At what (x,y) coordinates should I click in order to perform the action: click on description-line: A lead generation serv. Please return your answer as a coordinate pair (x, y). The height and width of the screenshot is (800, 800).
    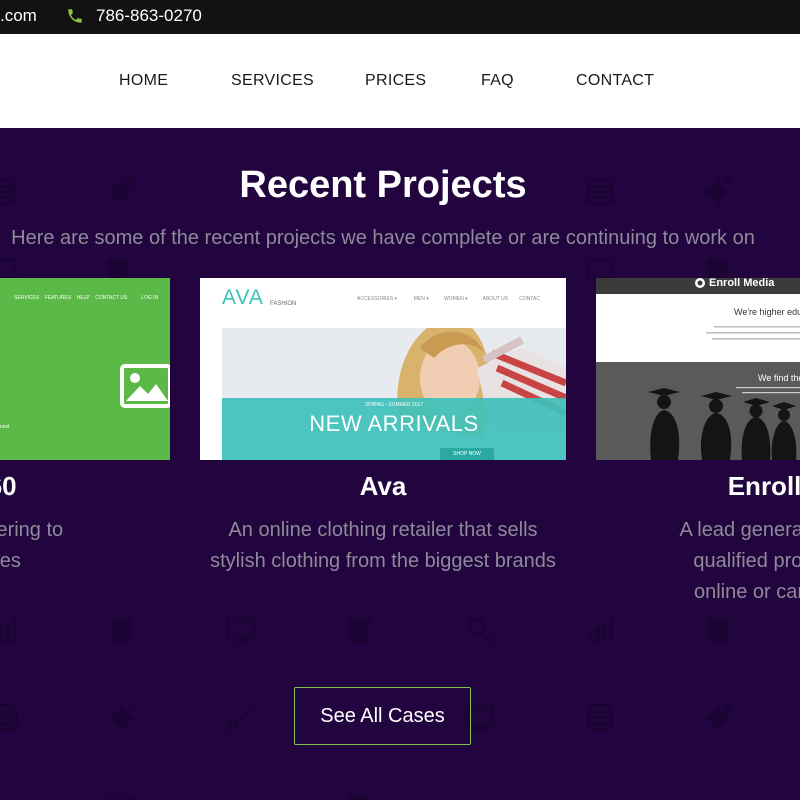
    Looking at the image, I should click on (739, 530).